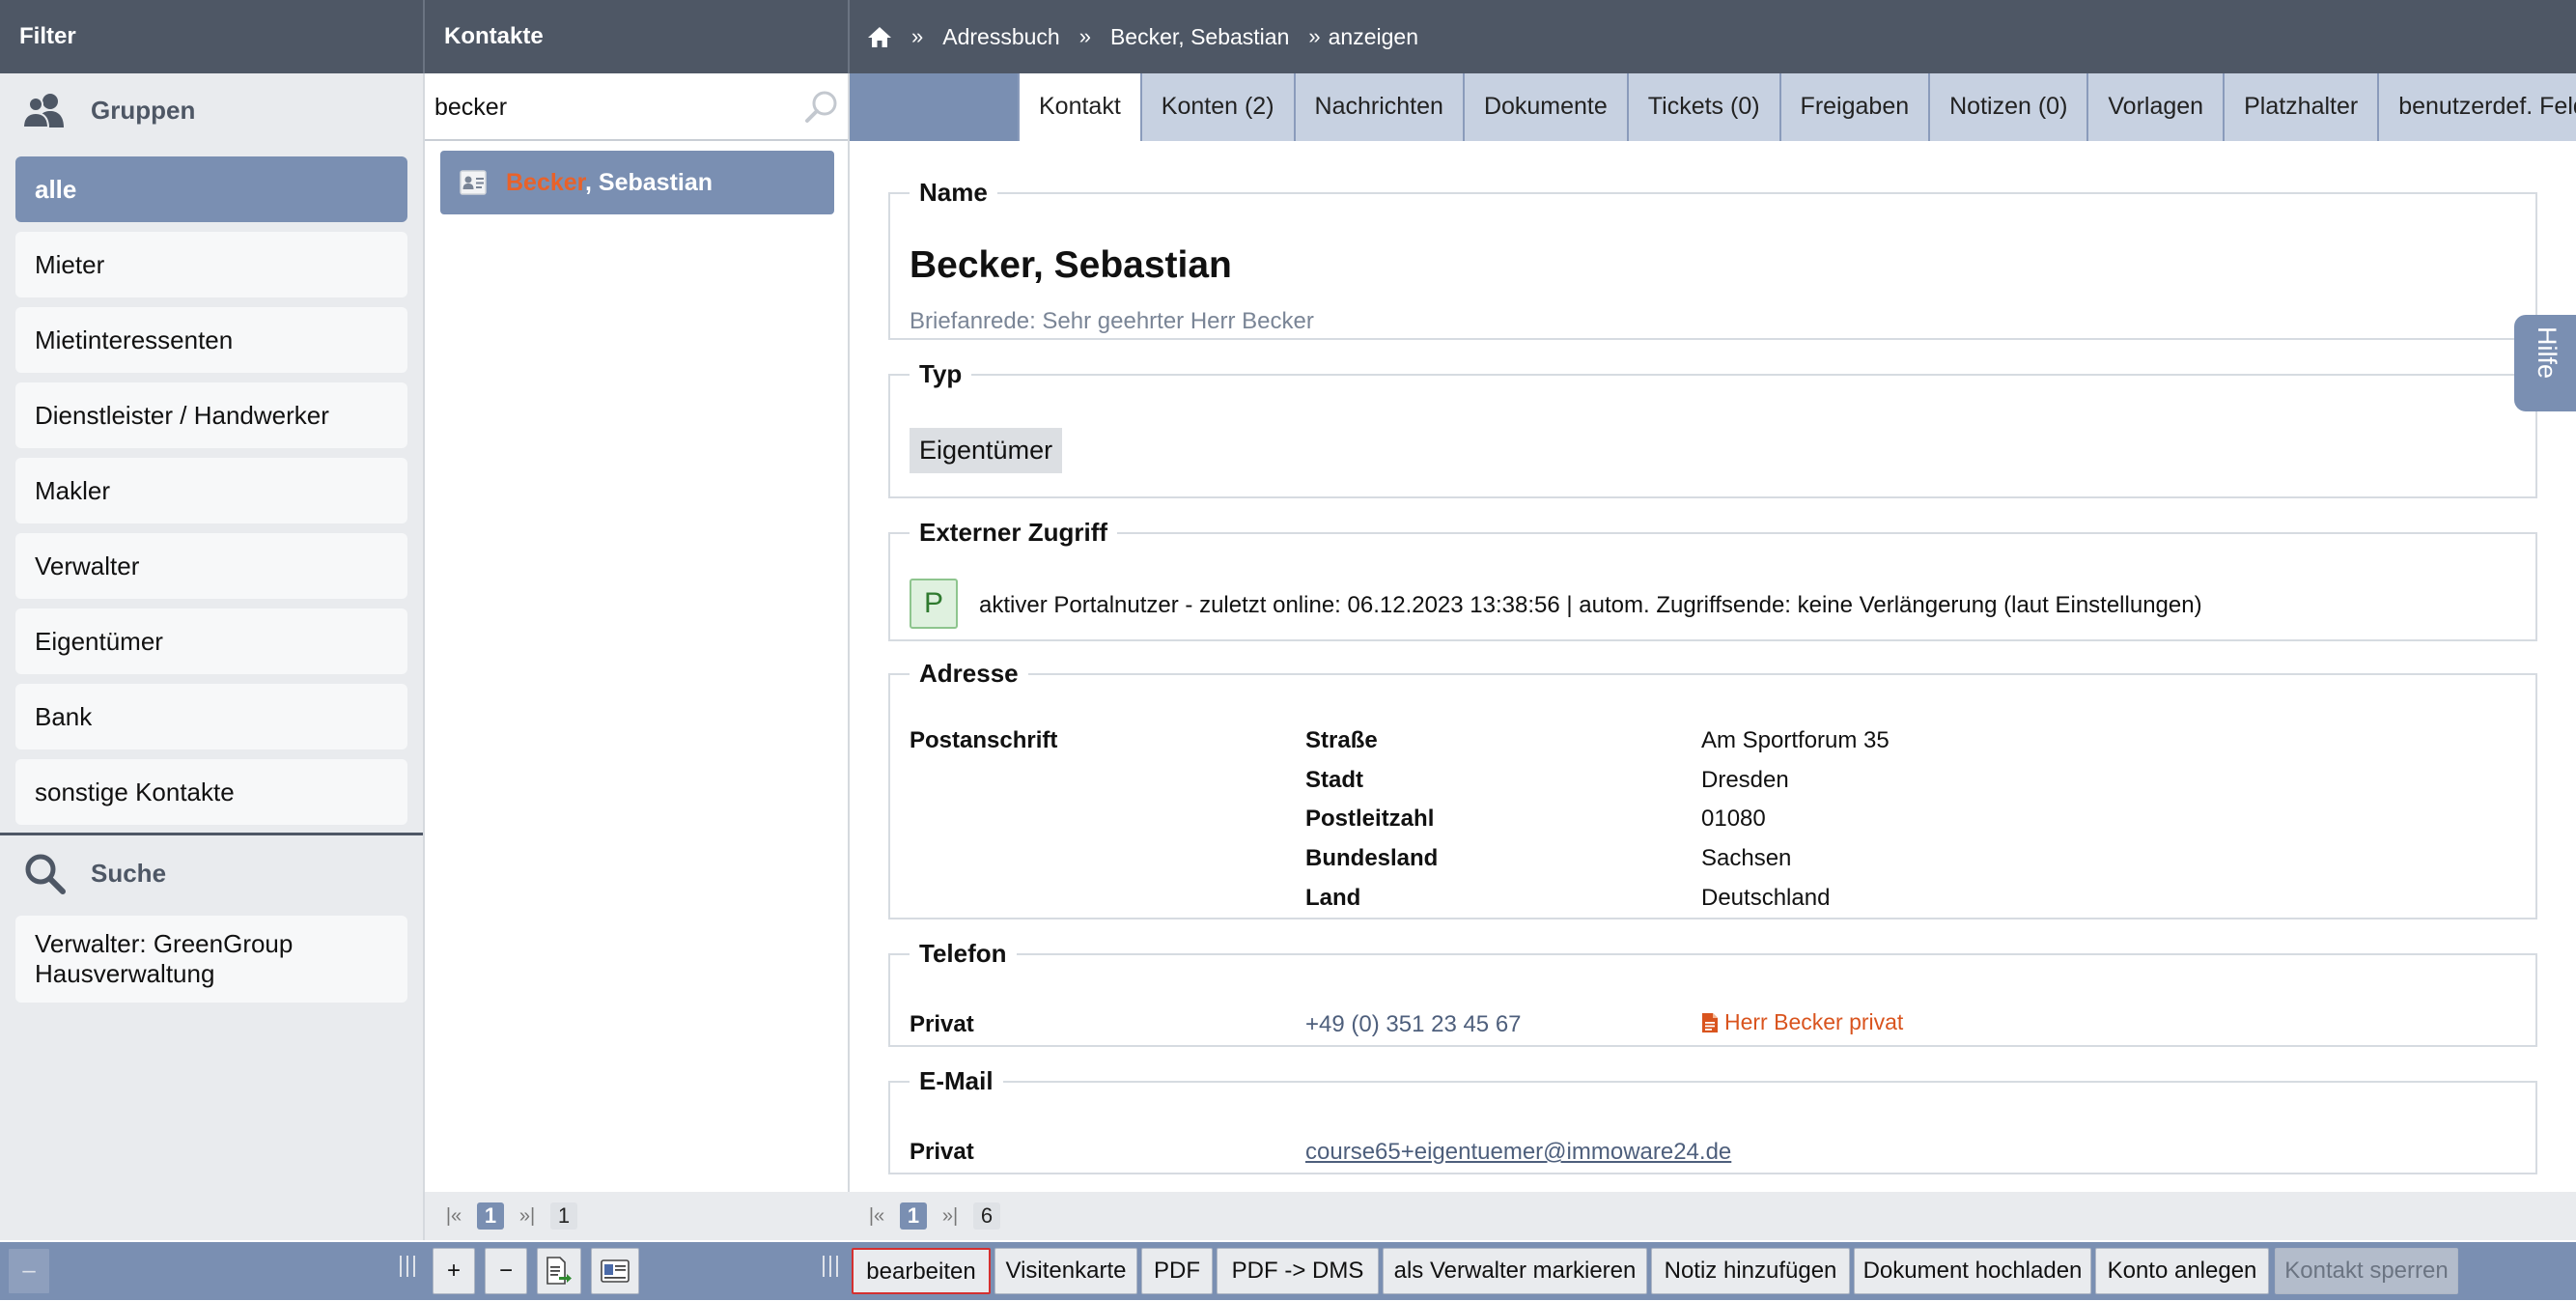  What do you see at coordinates (2477, 107) in the screenshot?
I see `tab-benutzerdef-felder: benutzerdef. Felder` at bounding box center [2477, 107].